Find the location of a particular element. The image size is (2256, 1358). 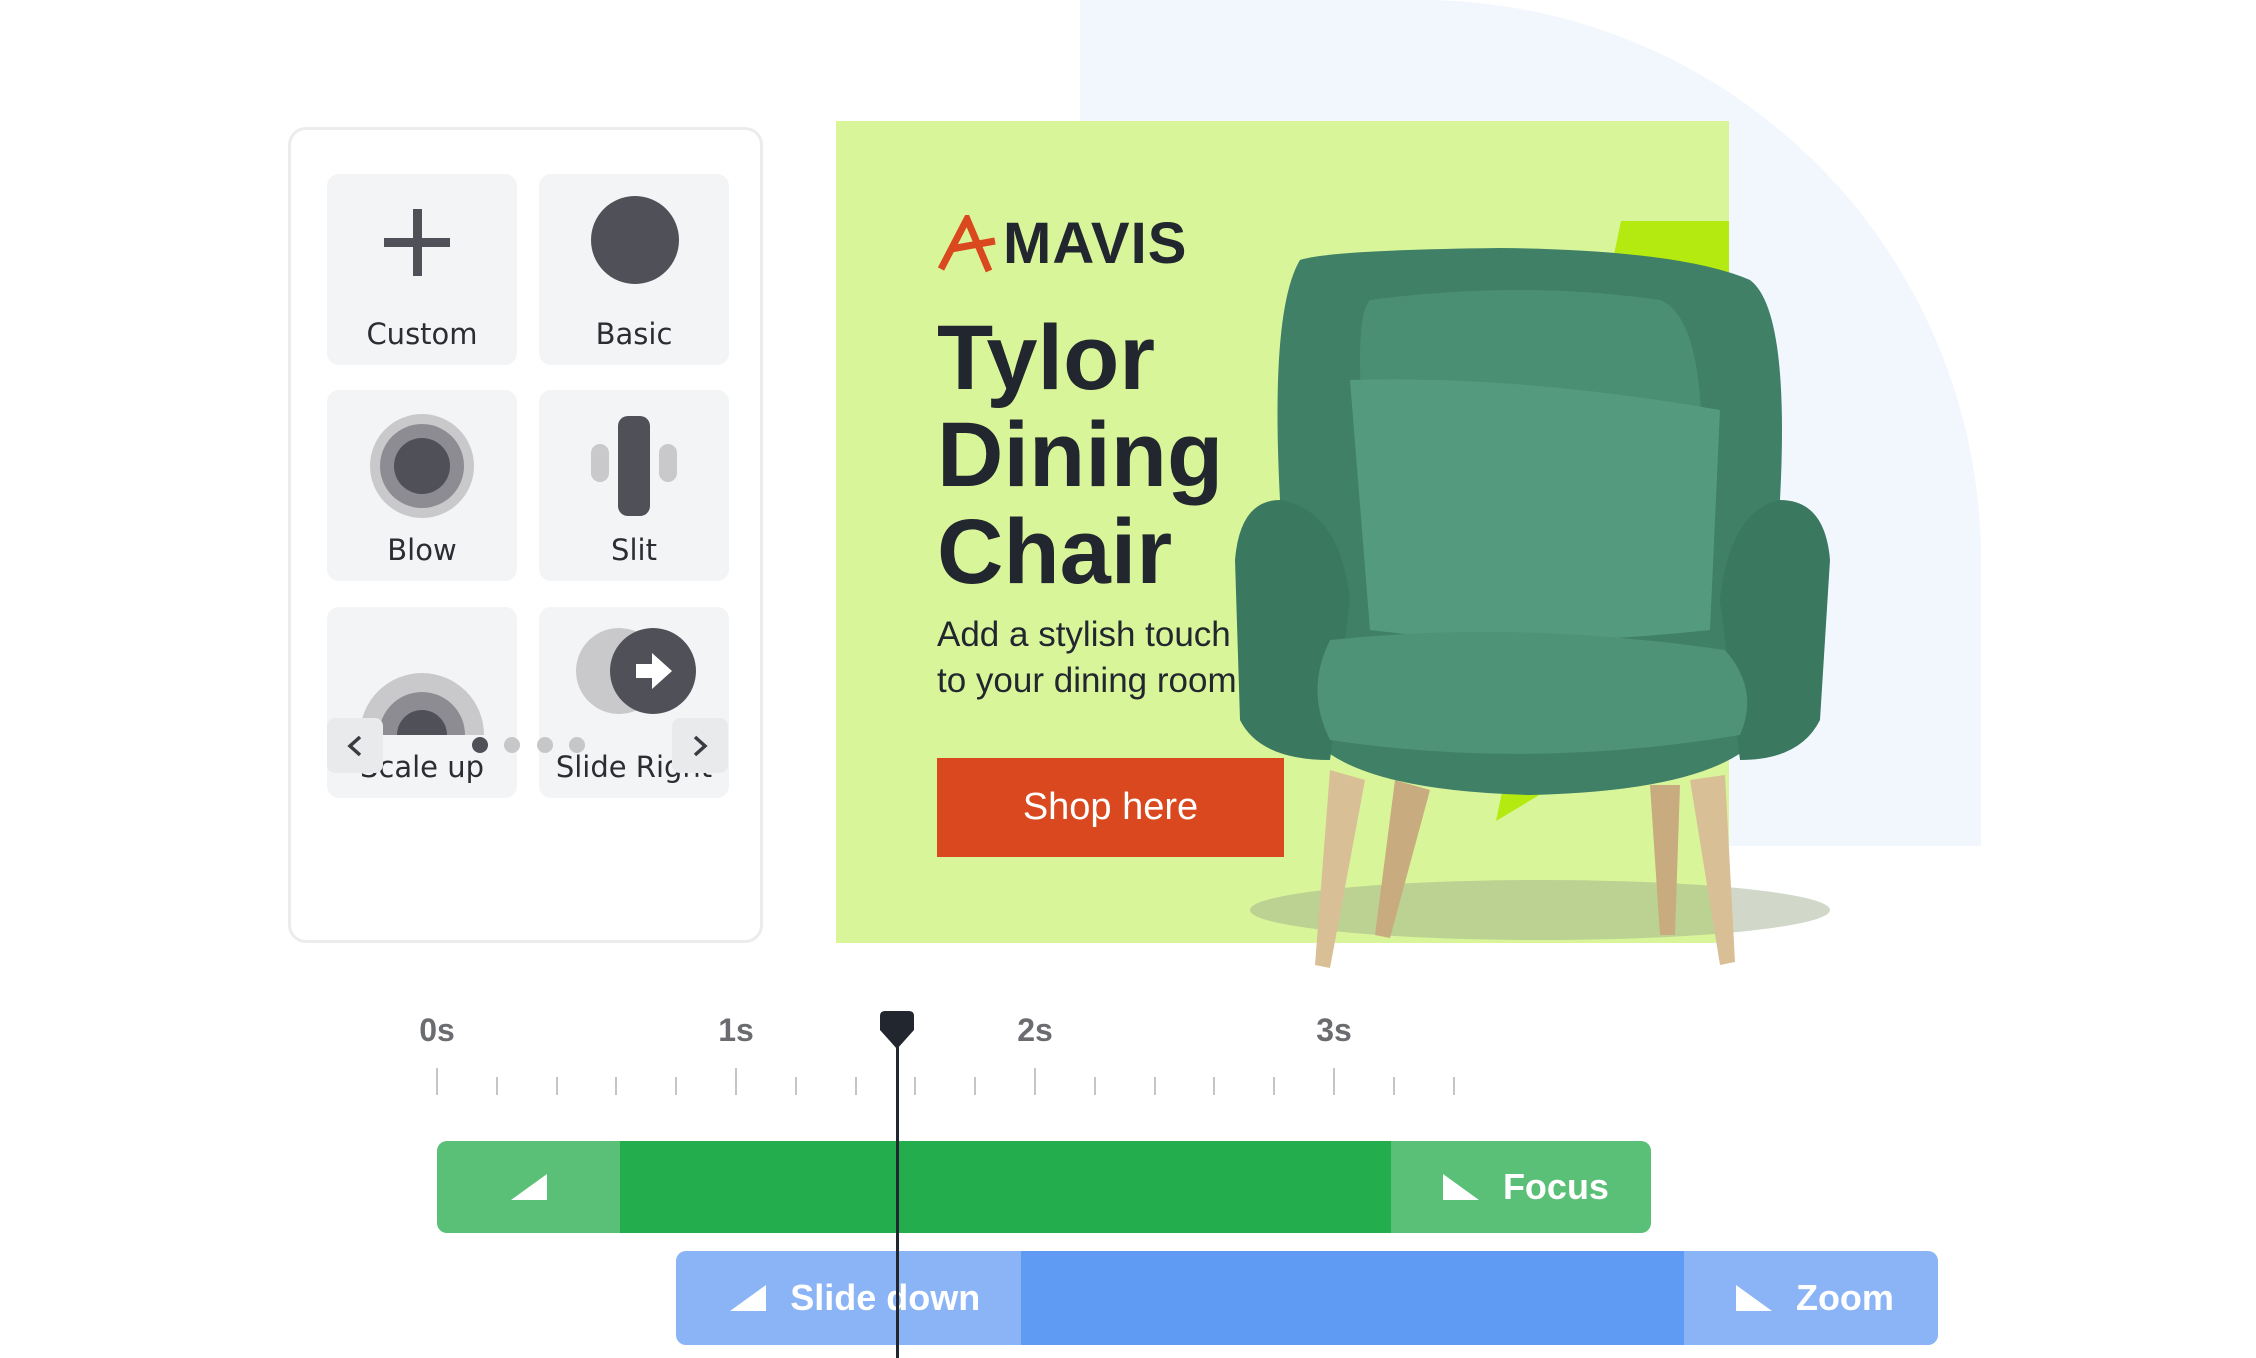

time-label: 3s is located at coordinates (1334, 1030).